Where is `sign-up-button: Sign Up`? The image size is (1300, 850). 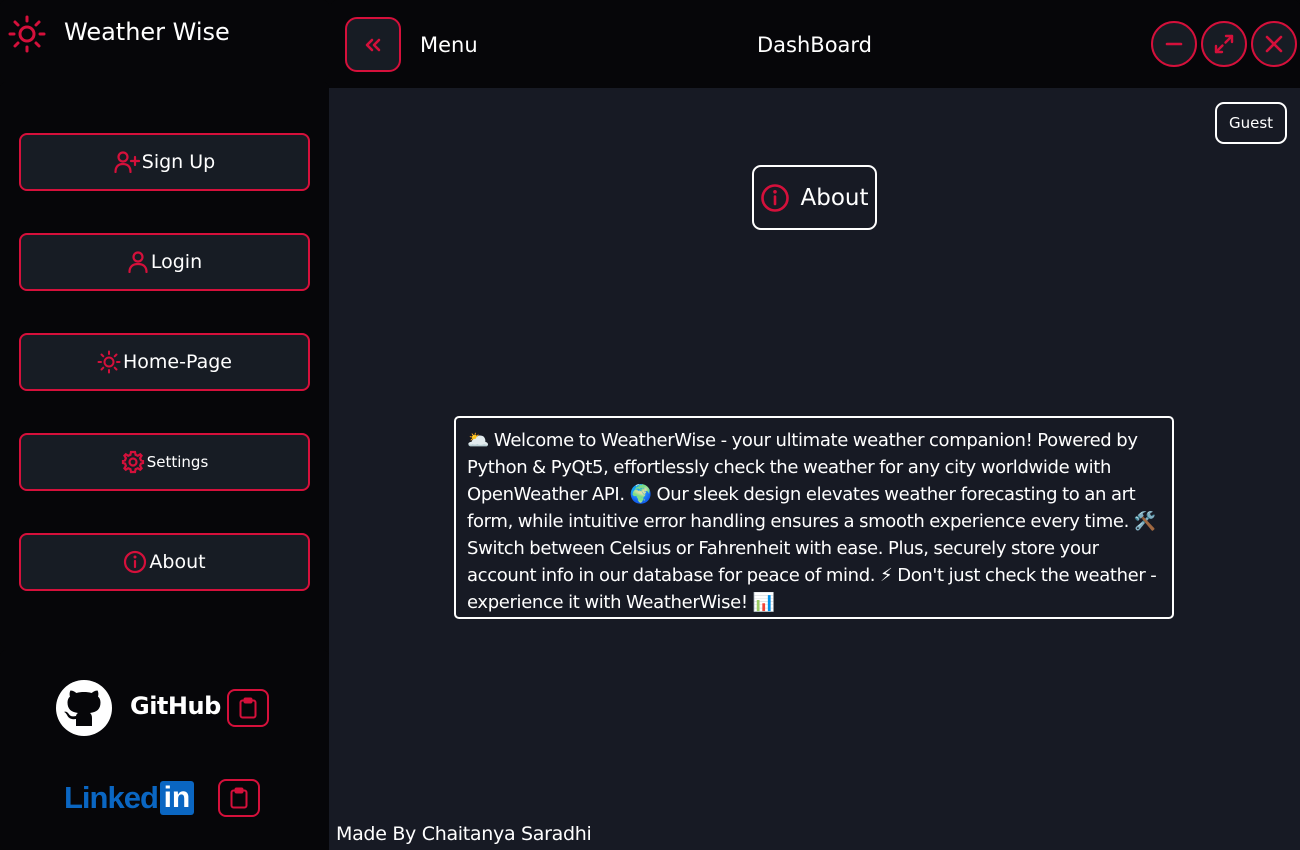 sign-up-button: Sign Up is located at coordinates (164, 162).